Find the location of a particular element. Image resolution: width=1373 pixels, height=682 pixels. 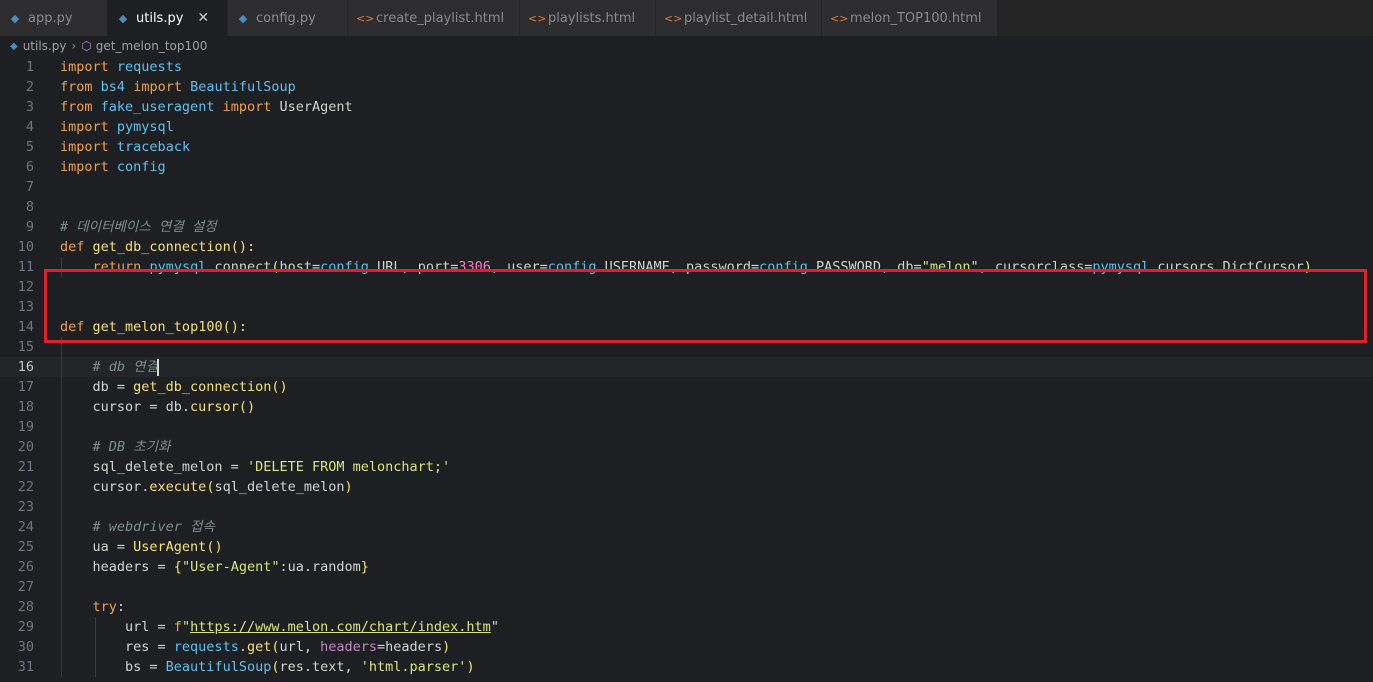

line-number: 1 is located at coordinates (29, 67).